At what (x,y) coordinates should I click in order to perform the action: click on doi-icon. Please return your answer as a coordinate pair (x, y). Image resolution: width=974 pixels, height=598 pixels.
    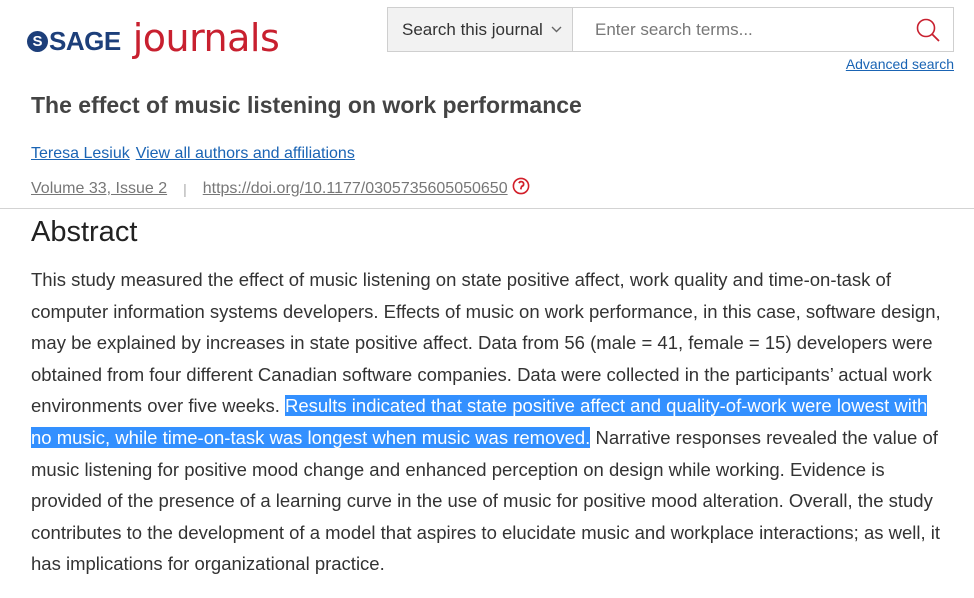
    Looking at the image, I should click on (521, 188).